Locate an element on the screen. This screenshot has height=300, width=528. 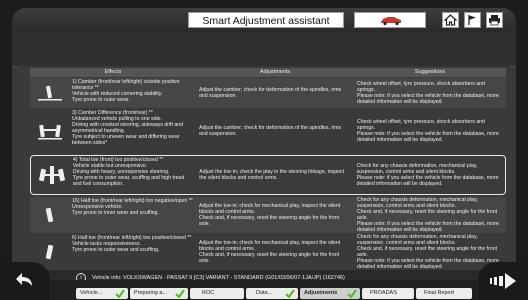
col-adjustments: Adjustments is located at coordinates (275, 72).